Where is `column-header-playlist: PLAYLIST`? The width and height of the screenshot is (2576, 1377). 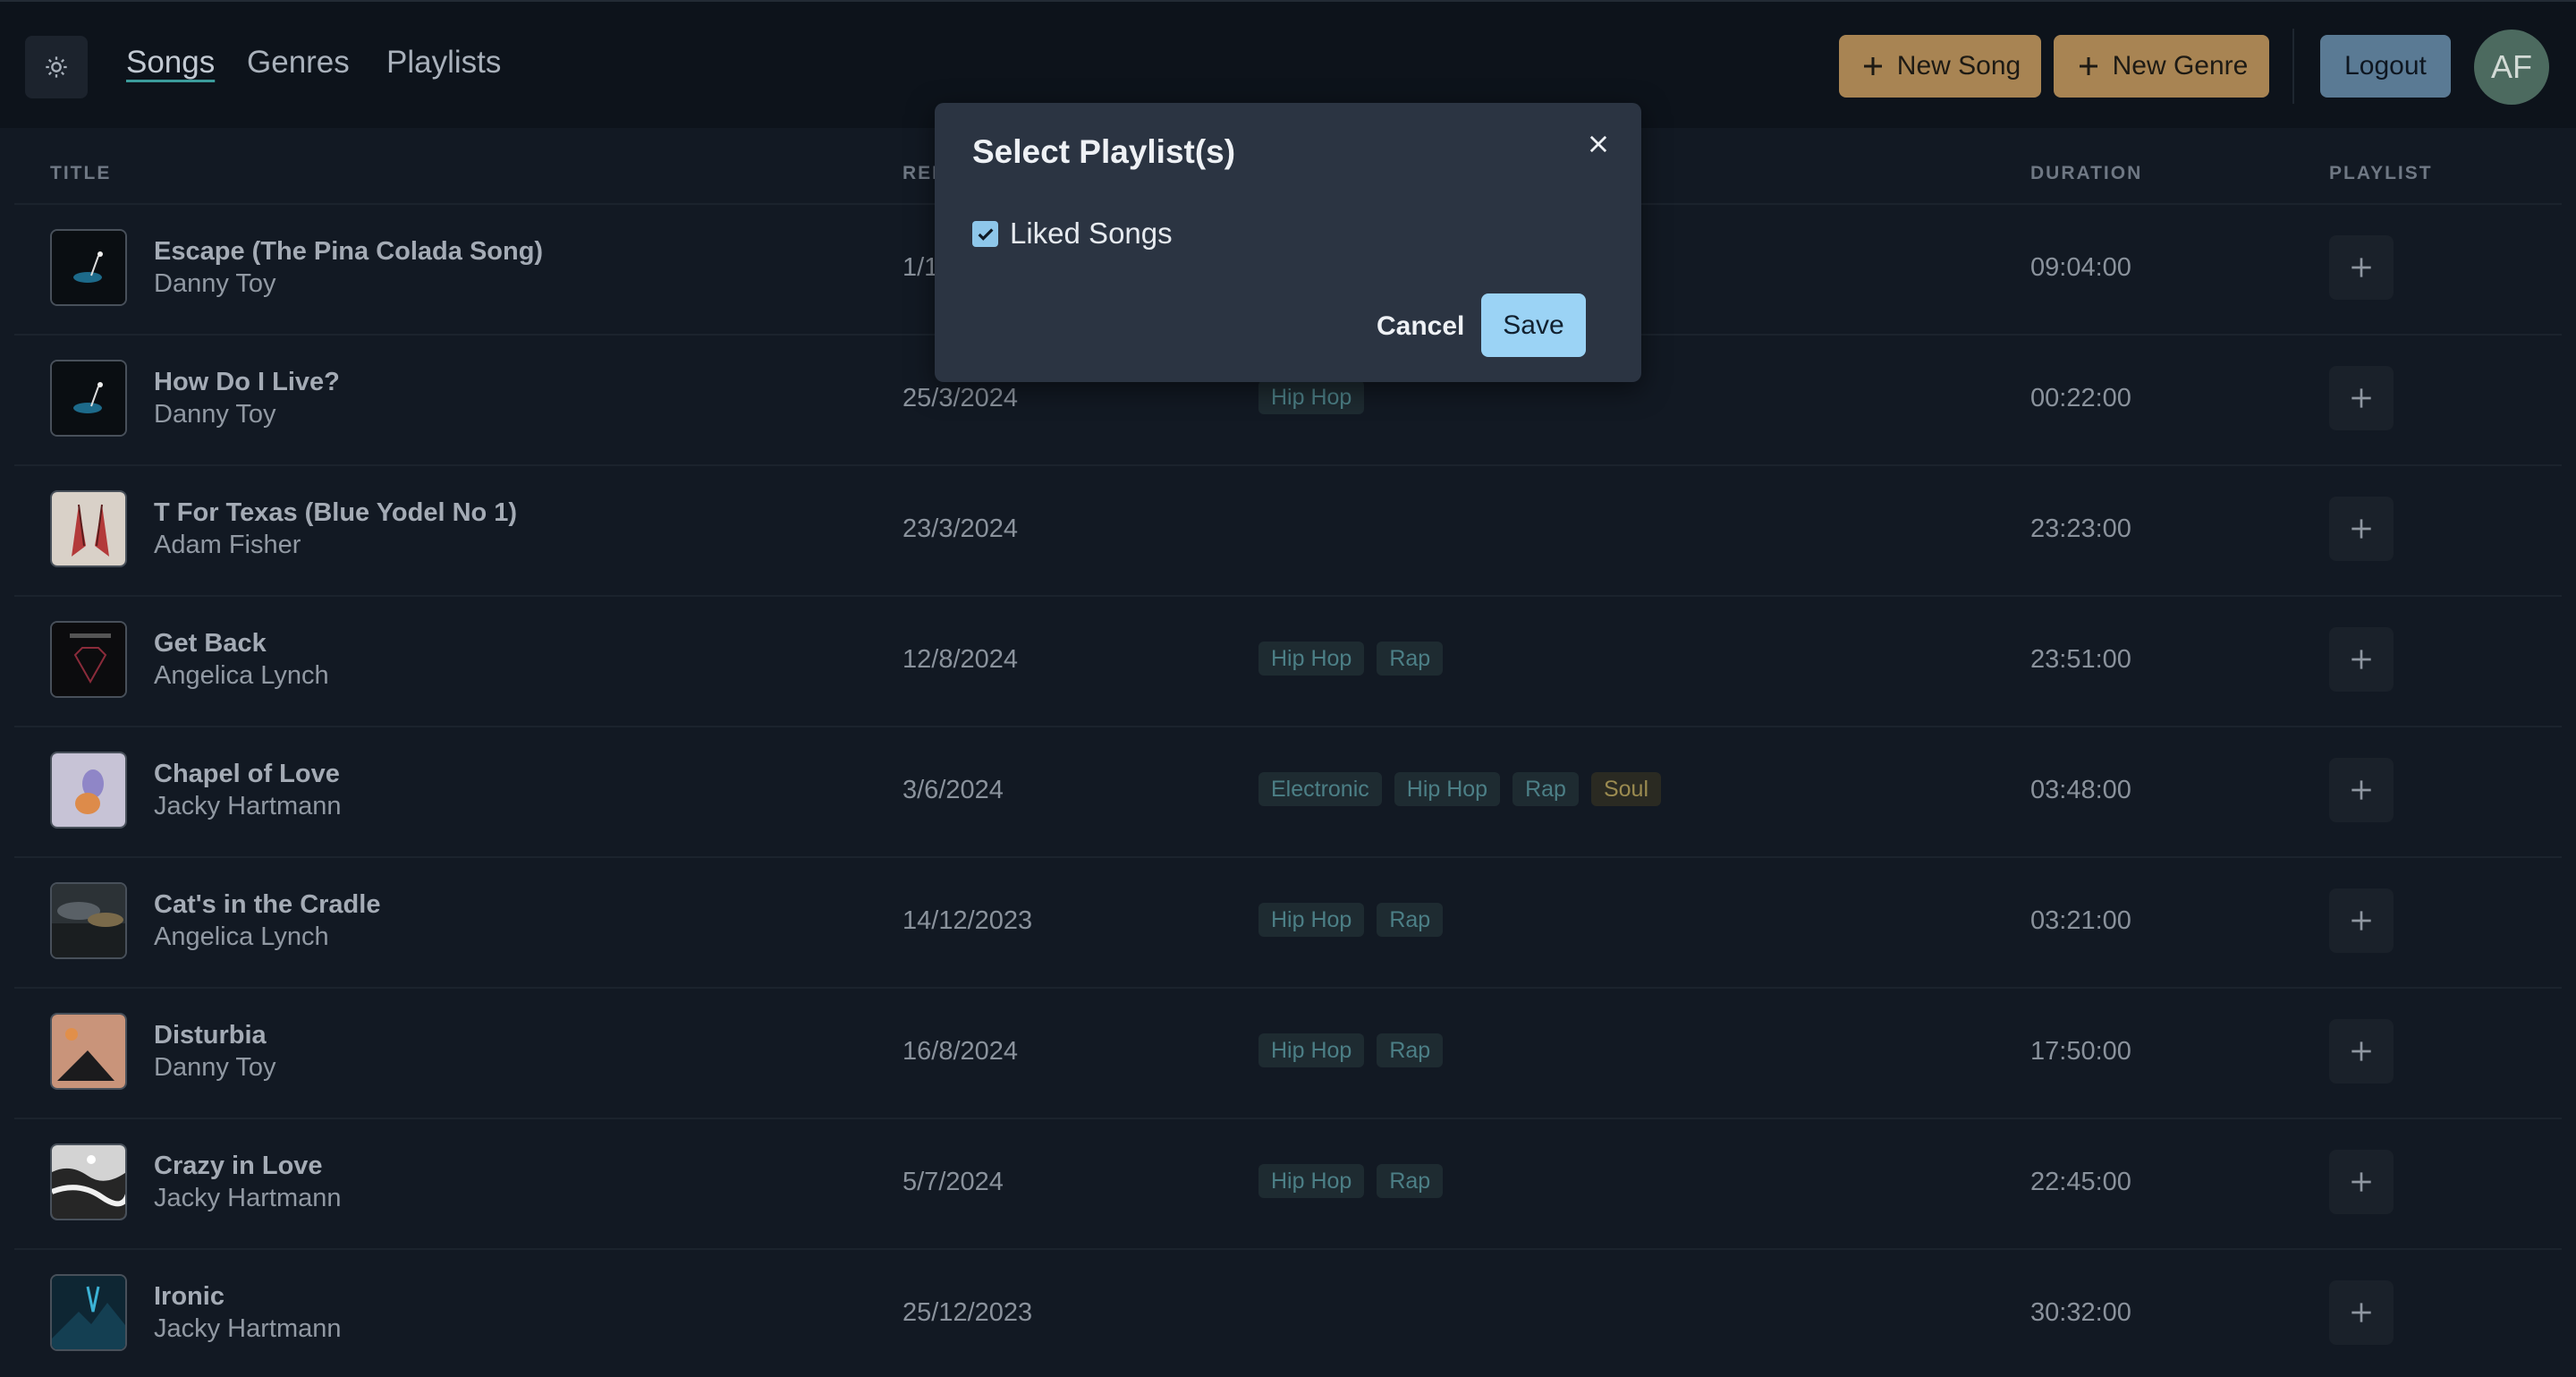
column-header-playlist: PLAYLIST is located at coordinates (2381, 173).